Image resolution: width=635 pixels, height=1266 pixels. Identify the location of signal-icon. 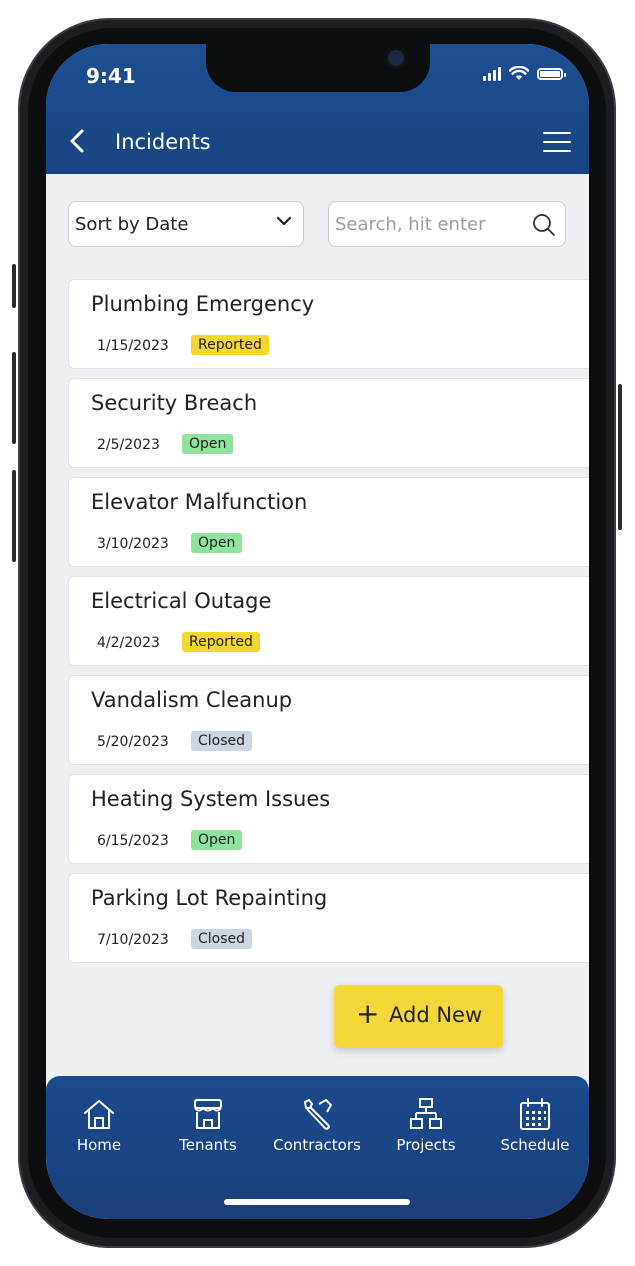
(492, 73).